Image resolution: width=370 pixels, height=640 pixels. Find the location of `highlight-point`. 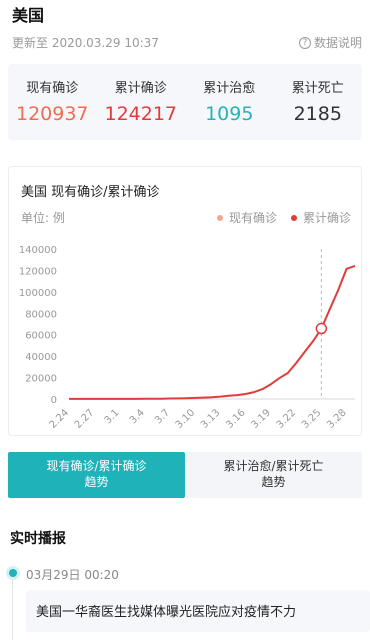

highlight-point is located at coordinates (321, 328).